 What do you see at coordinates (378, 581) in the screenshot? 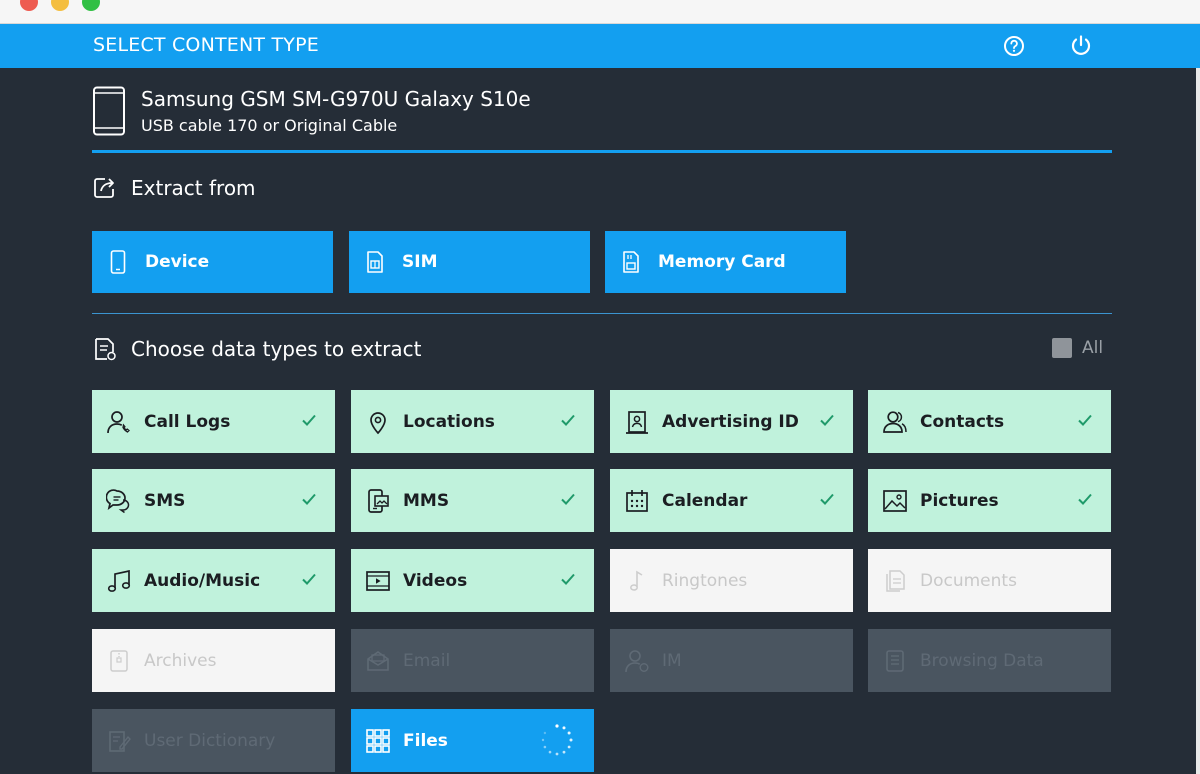
I see `video-icon` at bounding box center [378, 581].